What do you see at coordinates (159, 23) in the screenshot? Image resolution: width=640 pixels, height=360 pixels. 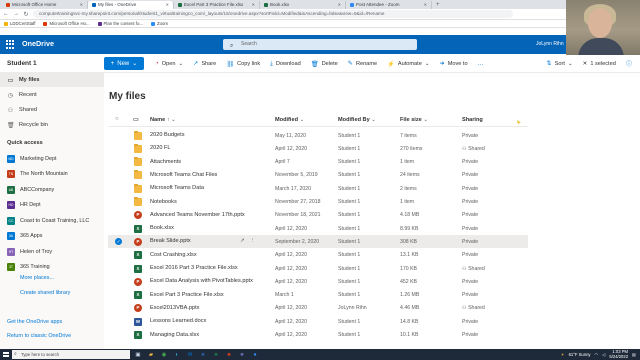 I see `bookmark-item: Zoom` at bounding box center [159, 23].